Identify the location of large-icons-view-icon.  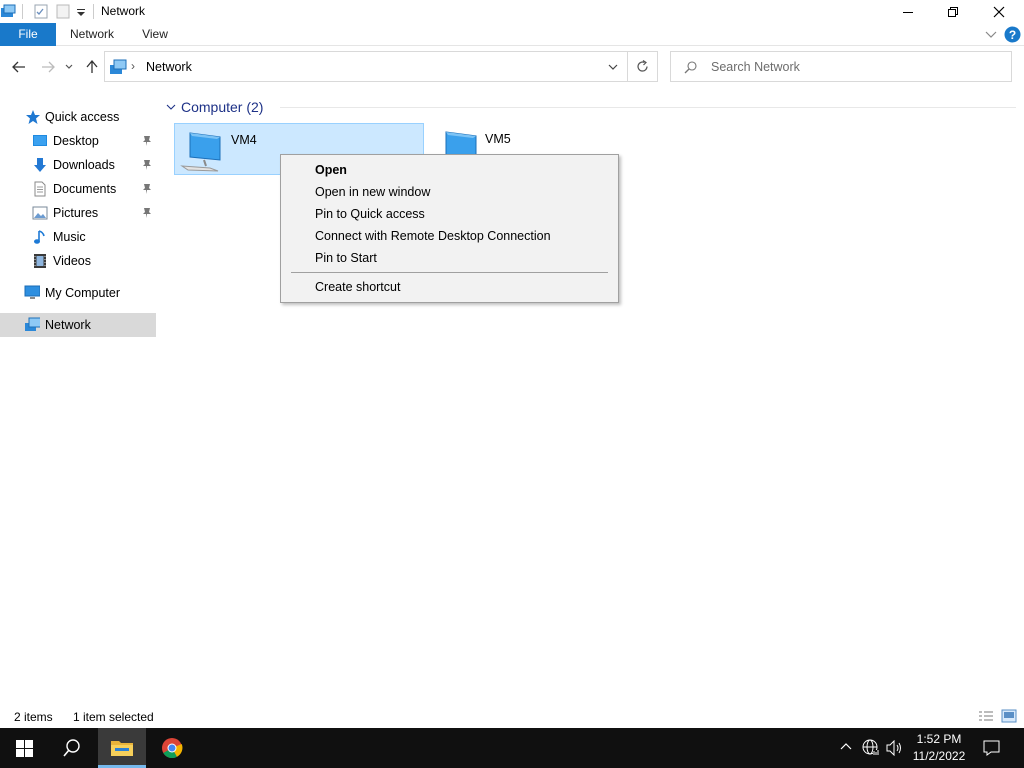
(1009, 716).